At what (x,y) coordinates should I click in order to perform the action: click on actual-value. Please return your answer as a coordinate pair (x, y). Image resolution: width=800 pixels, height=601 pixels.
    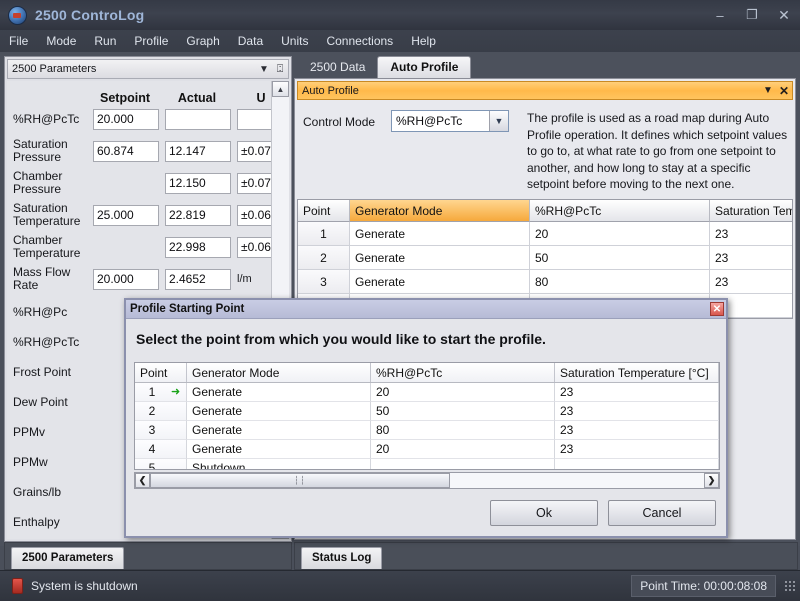
    Looking at the image, I should click on (198, 119).